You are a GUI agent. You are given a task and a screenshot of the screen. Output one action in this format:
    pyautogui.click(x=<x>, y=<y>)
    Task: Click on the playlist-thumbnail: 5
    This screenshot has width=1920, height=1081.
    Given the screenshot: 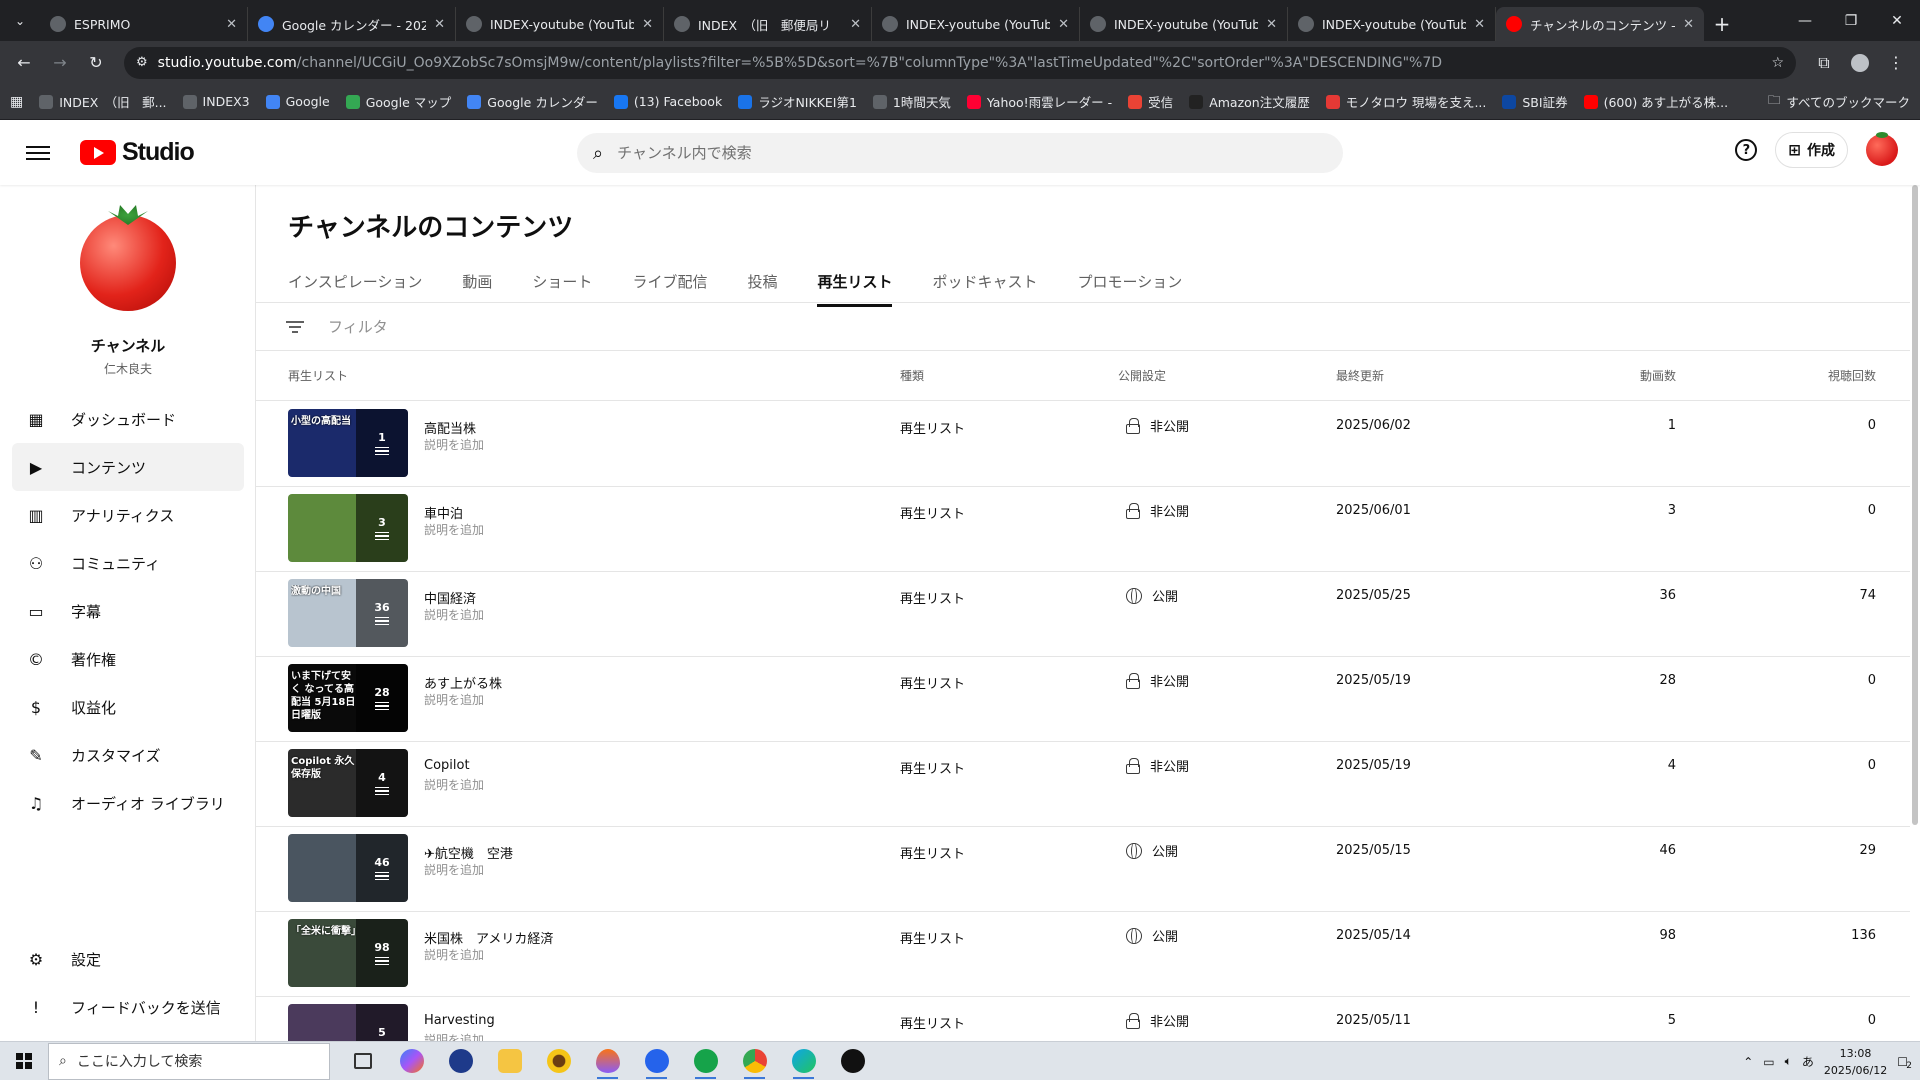 What is the action you would take?
    pyautogui.click(x=348, y=1022)
    